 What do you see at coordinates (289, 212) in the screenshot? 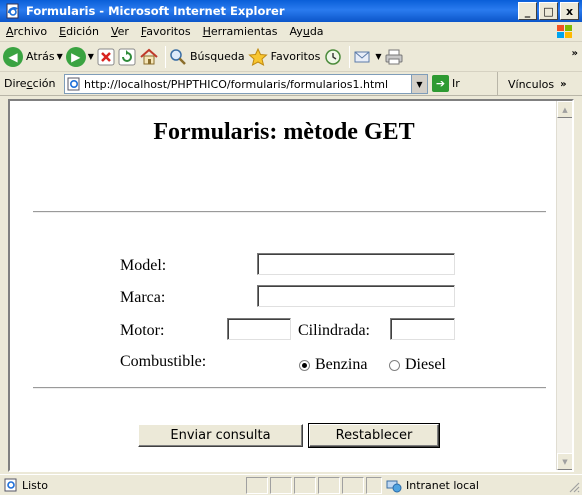
I see `top-divider` at bounding box center [289, 212].